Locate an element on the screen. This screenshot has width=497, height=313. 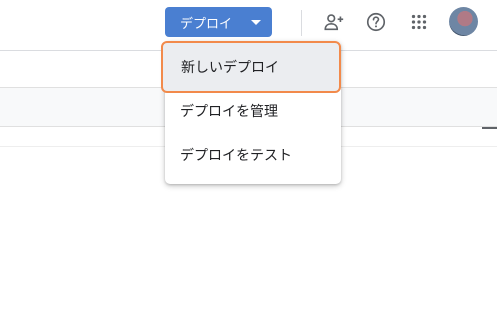
share-button is located at coordinates (334, 22).